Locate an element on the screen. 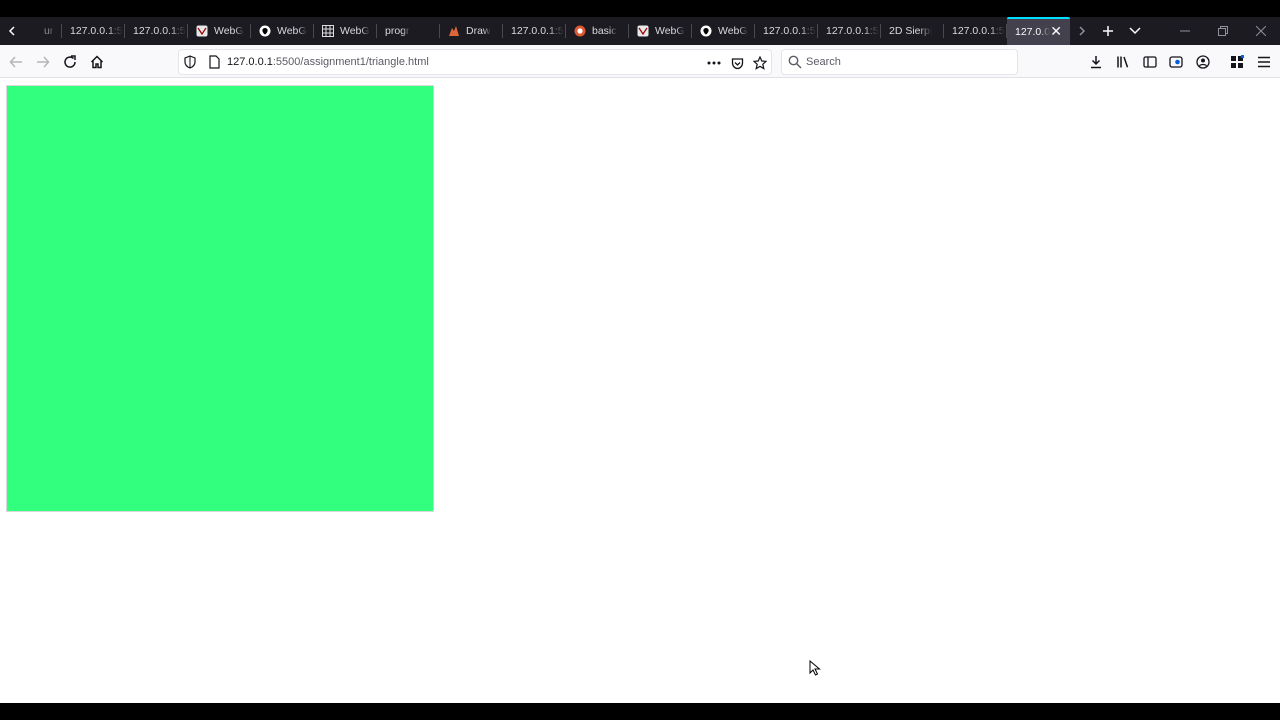  list-all-tabs-button is located at coordinates (1134, 31).